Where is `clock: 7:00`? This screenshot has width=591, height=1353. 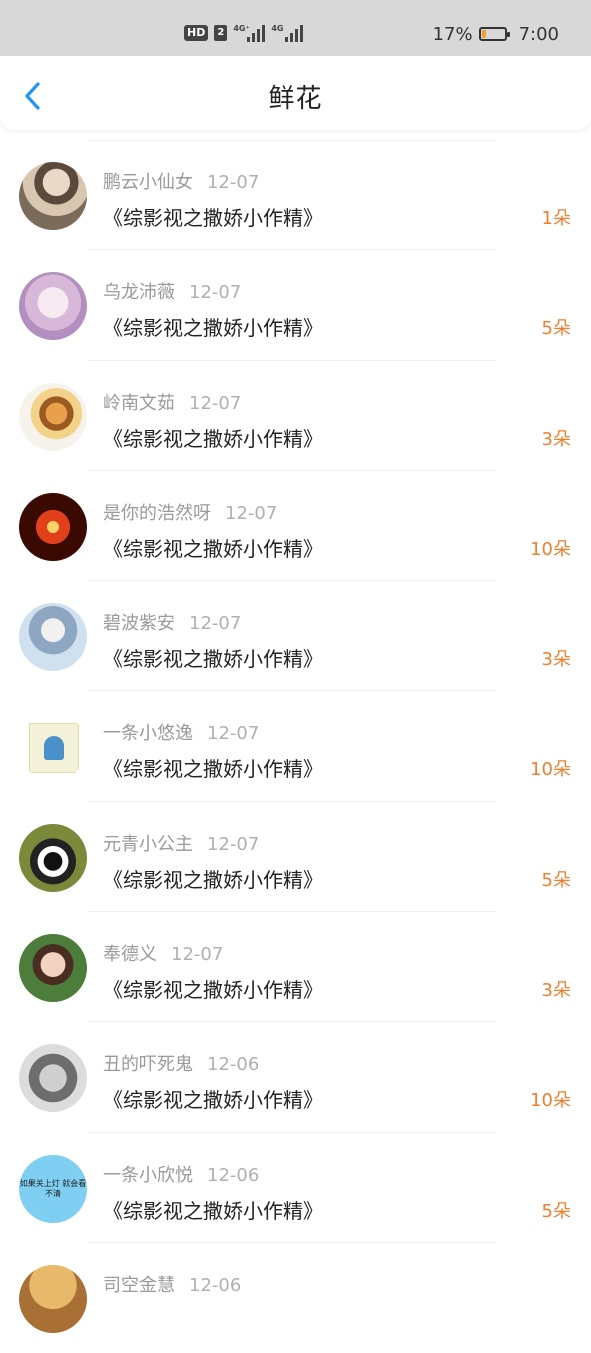 clock: 7:00 is located at coordinates (538, 34).